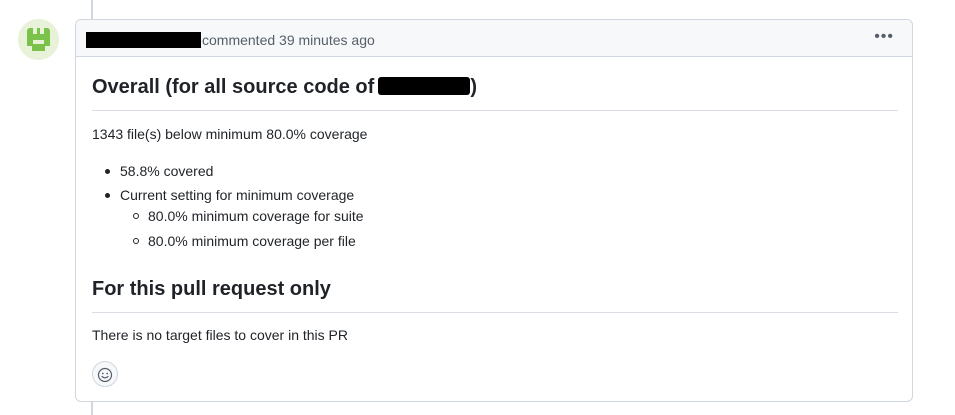  I want to click on heading-overall: Overall (for all source code of), so click(495, 92).